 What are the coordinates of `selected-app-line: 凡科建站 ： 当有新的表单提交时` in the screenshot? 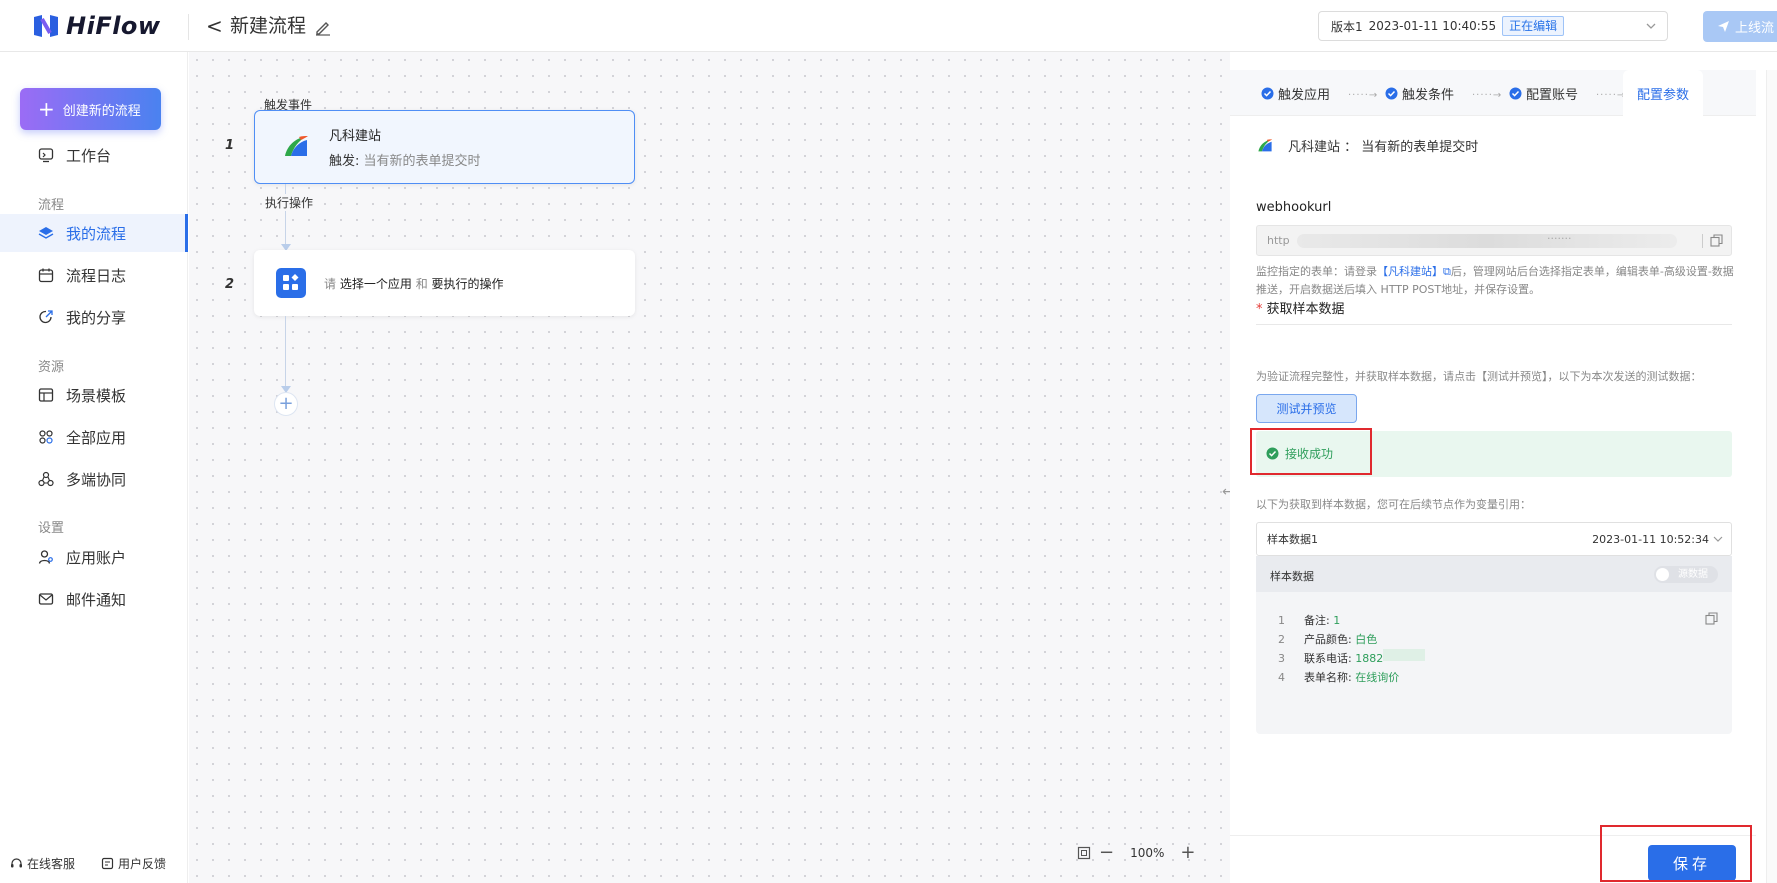 It's located at (1367, 145).